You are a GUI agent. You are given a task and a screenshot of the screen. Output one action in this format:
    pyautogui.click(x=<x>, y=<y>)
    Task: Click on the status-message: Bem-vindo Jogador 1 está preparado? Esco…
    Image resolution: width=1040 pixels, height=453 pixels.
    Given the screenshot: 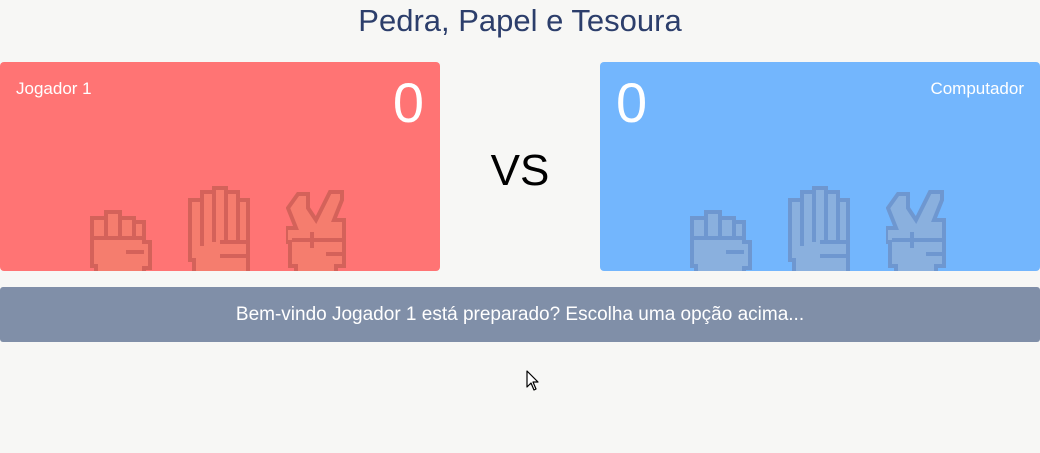 What is the action you would take?
    pyautogui.click(x=520, y=314)
    